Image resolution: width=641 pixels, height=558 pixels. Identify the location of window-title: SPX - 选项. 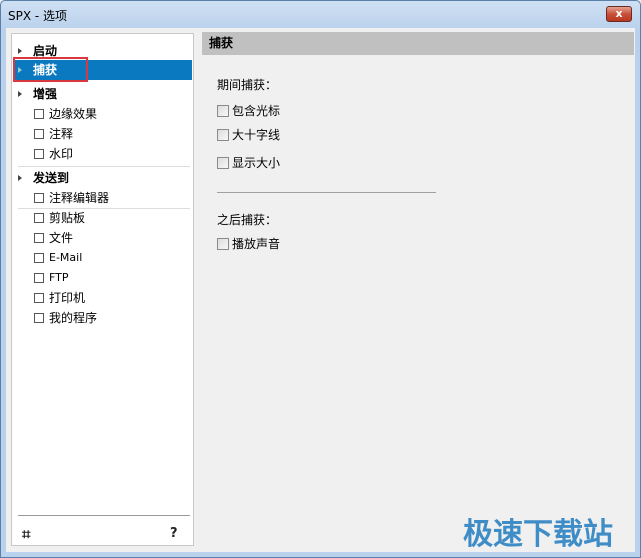
(38, 16).